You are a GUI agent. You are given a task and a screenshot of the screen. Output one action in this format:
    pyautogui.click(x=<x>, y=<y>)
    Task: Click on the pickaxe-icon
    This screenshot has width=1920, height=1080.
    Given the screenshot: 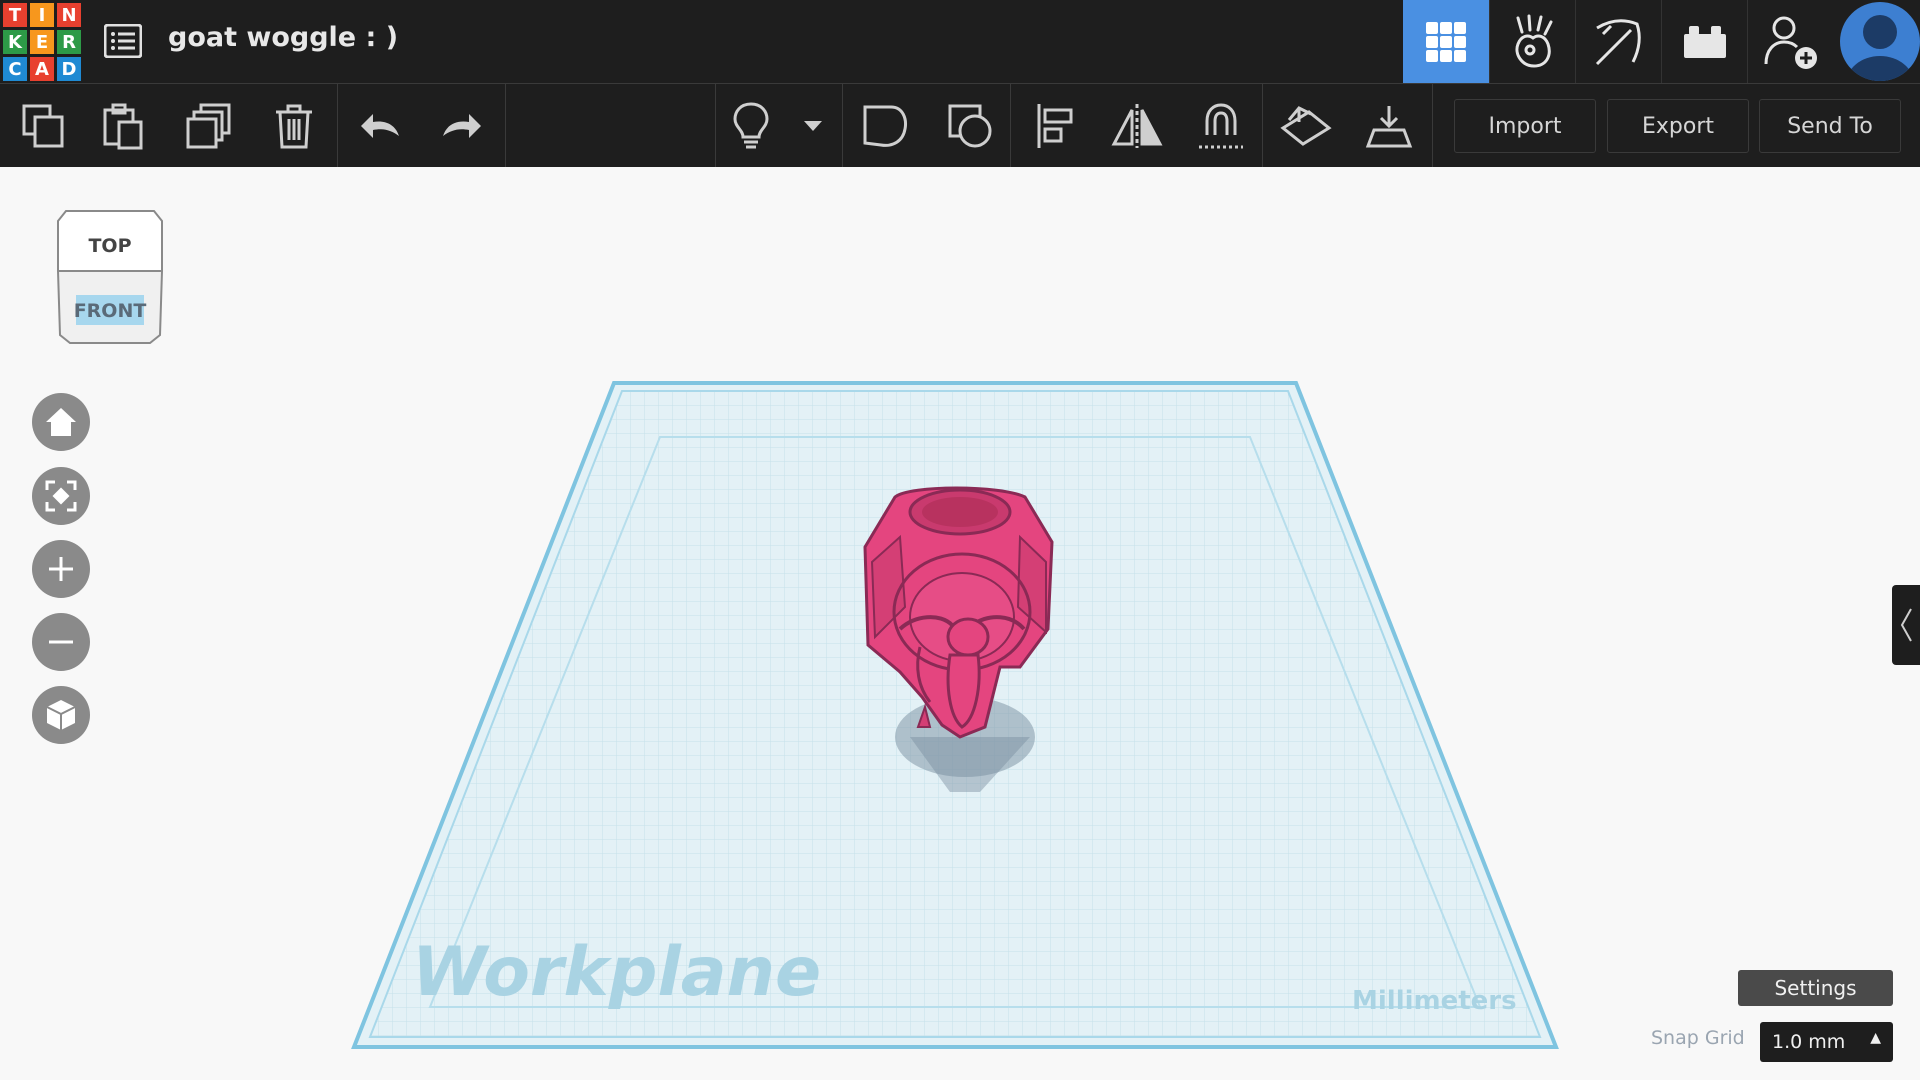 What is the action you would take?
    pyautogui.click(x=1618, y=41)
    